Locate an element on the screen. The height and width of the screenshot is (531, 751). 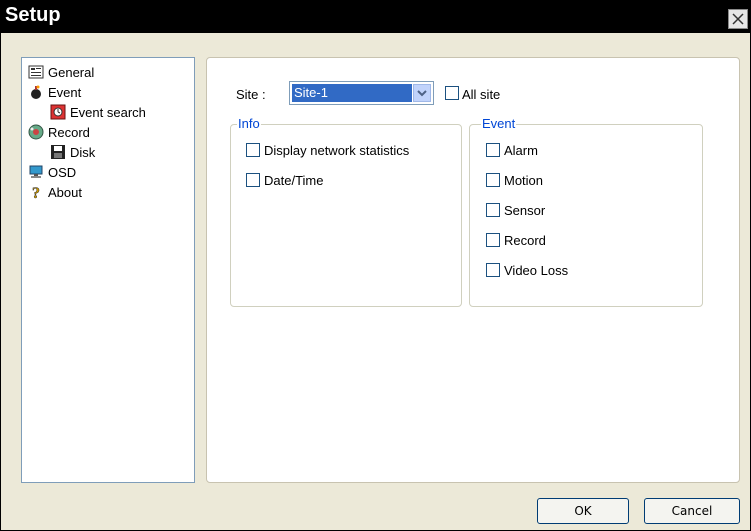
tree-item-event: Event is located at coordinates (54, 92).